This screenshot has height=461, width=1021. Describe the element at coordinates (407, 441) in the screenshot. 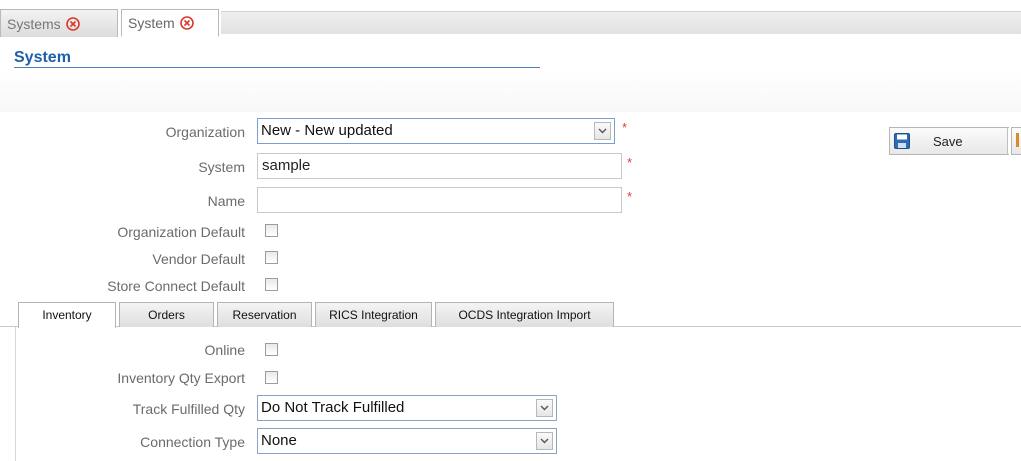

I see `connection-type-select: None` at that location.